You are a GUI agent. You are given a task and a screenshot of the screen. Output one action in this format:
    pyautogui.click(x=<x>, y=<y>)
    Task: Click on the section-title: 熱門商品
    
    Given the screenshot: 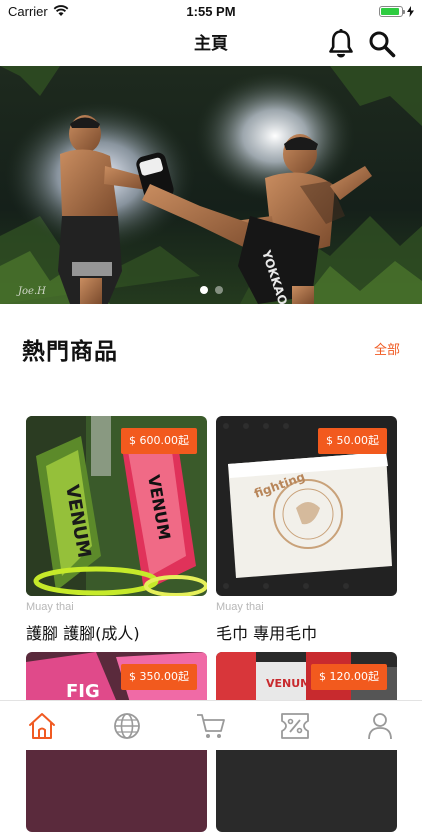 What is the action you would take?
    pyautogui.click(x=70, y=352)
    